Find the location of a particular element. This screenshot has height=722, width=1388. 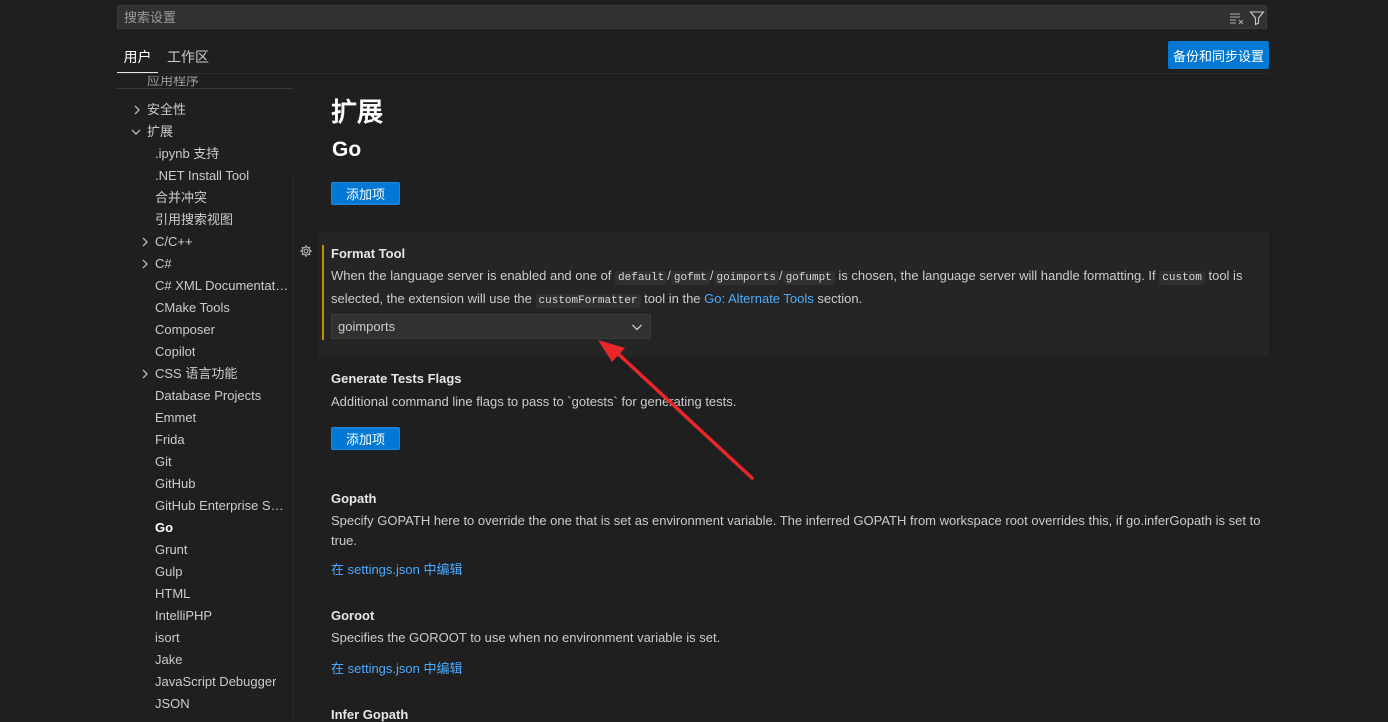

gen-tests-title: Generate Tests Flags is located at coordinates (396, 378).